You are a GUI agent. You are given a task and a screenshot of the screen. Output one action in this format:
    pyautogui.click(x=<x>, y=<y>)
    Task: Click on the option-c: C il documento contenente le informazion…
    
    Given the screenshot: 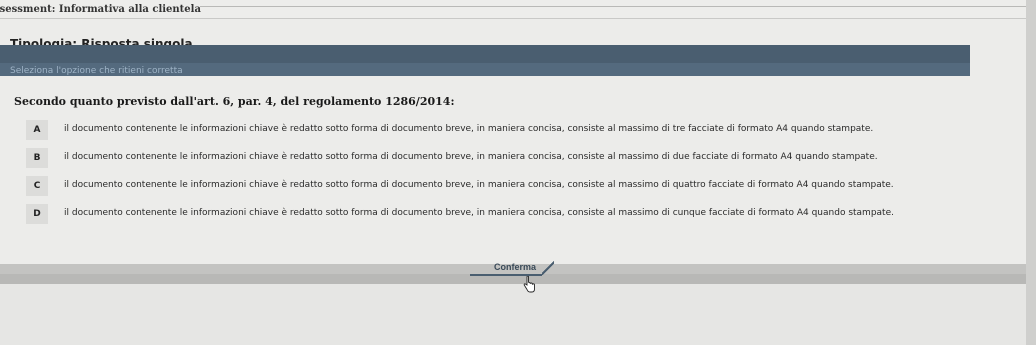 What is the action you would take?
    pyautogui.click(x=510, y=188)
    